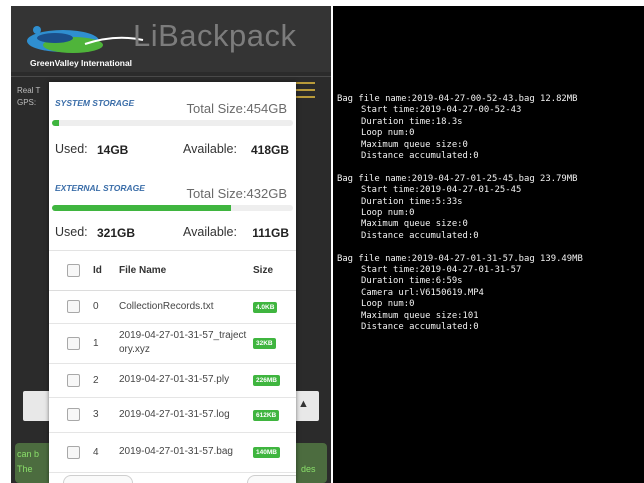 This screenshot has width=644, height=483. What do you see at coordinates (420, 315) in the screenshot?
I see `terminal-line: Maximum queue size:101` at bounding box center [420, 315].